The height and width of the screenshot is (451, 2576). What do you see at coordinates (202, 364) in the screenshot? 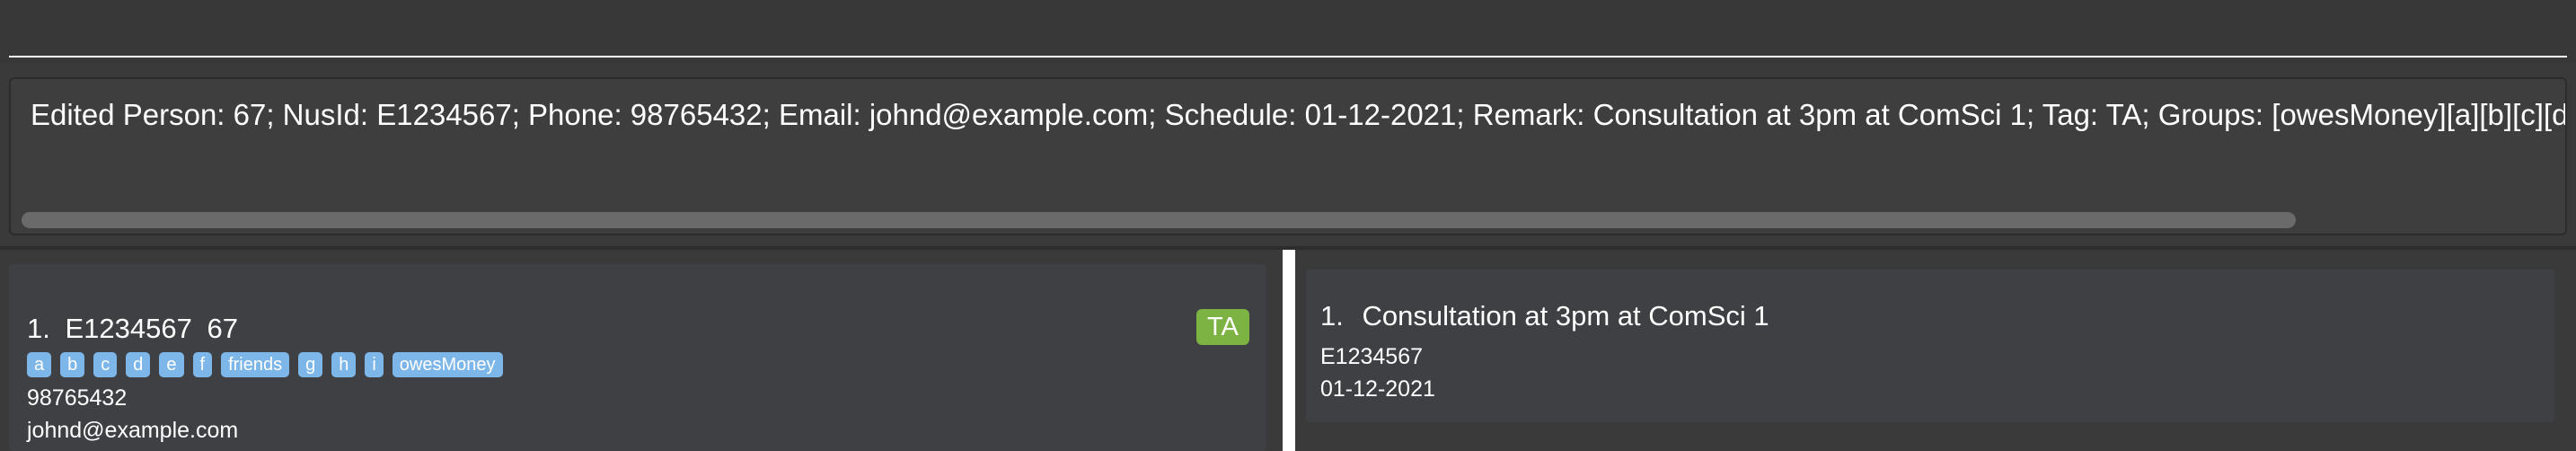
I see `group-chip: f` at bounding box center [202, 364].